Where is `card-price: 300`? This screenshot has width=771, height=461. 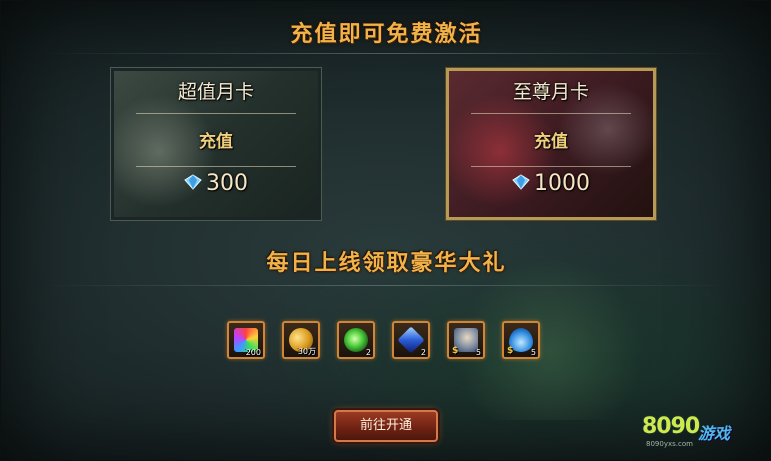
card-price: 300 is located at coordinates (216, 183).